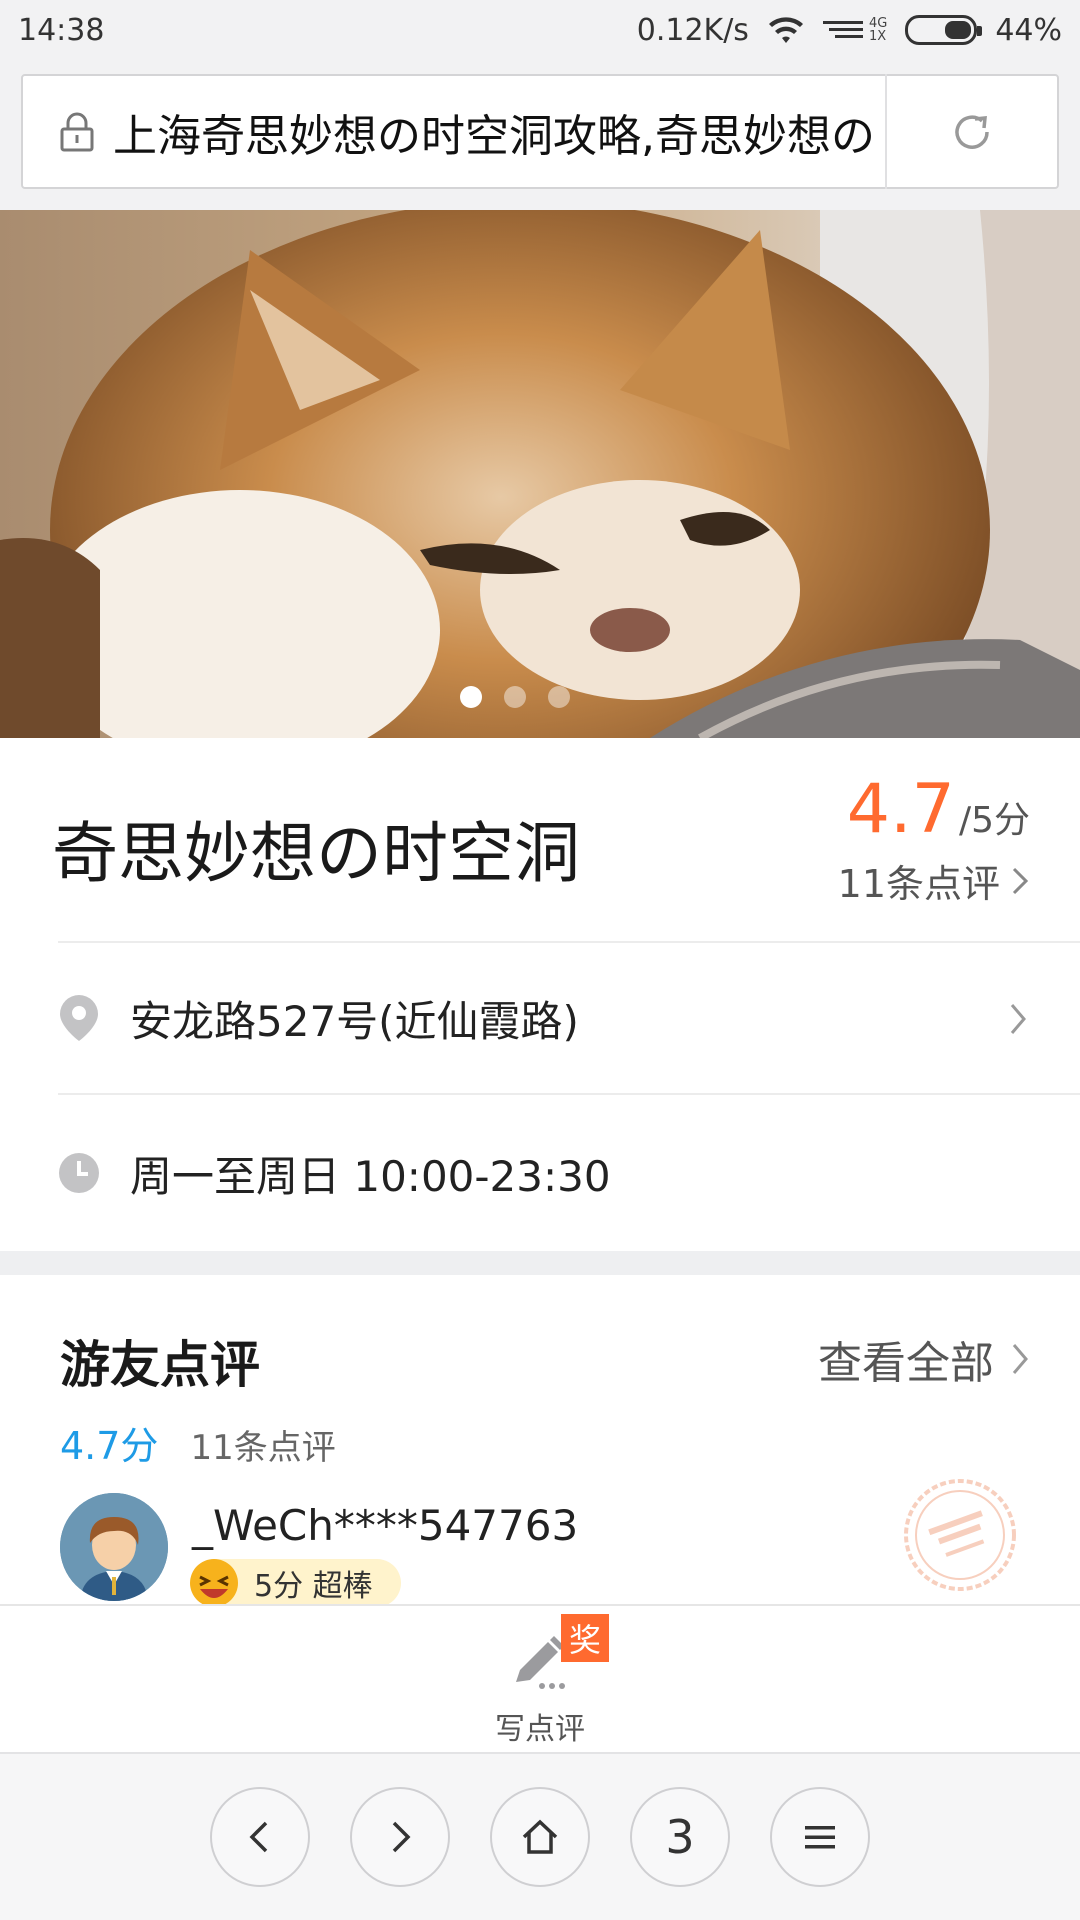  I want to click on battery-icon, so click(944, 30).